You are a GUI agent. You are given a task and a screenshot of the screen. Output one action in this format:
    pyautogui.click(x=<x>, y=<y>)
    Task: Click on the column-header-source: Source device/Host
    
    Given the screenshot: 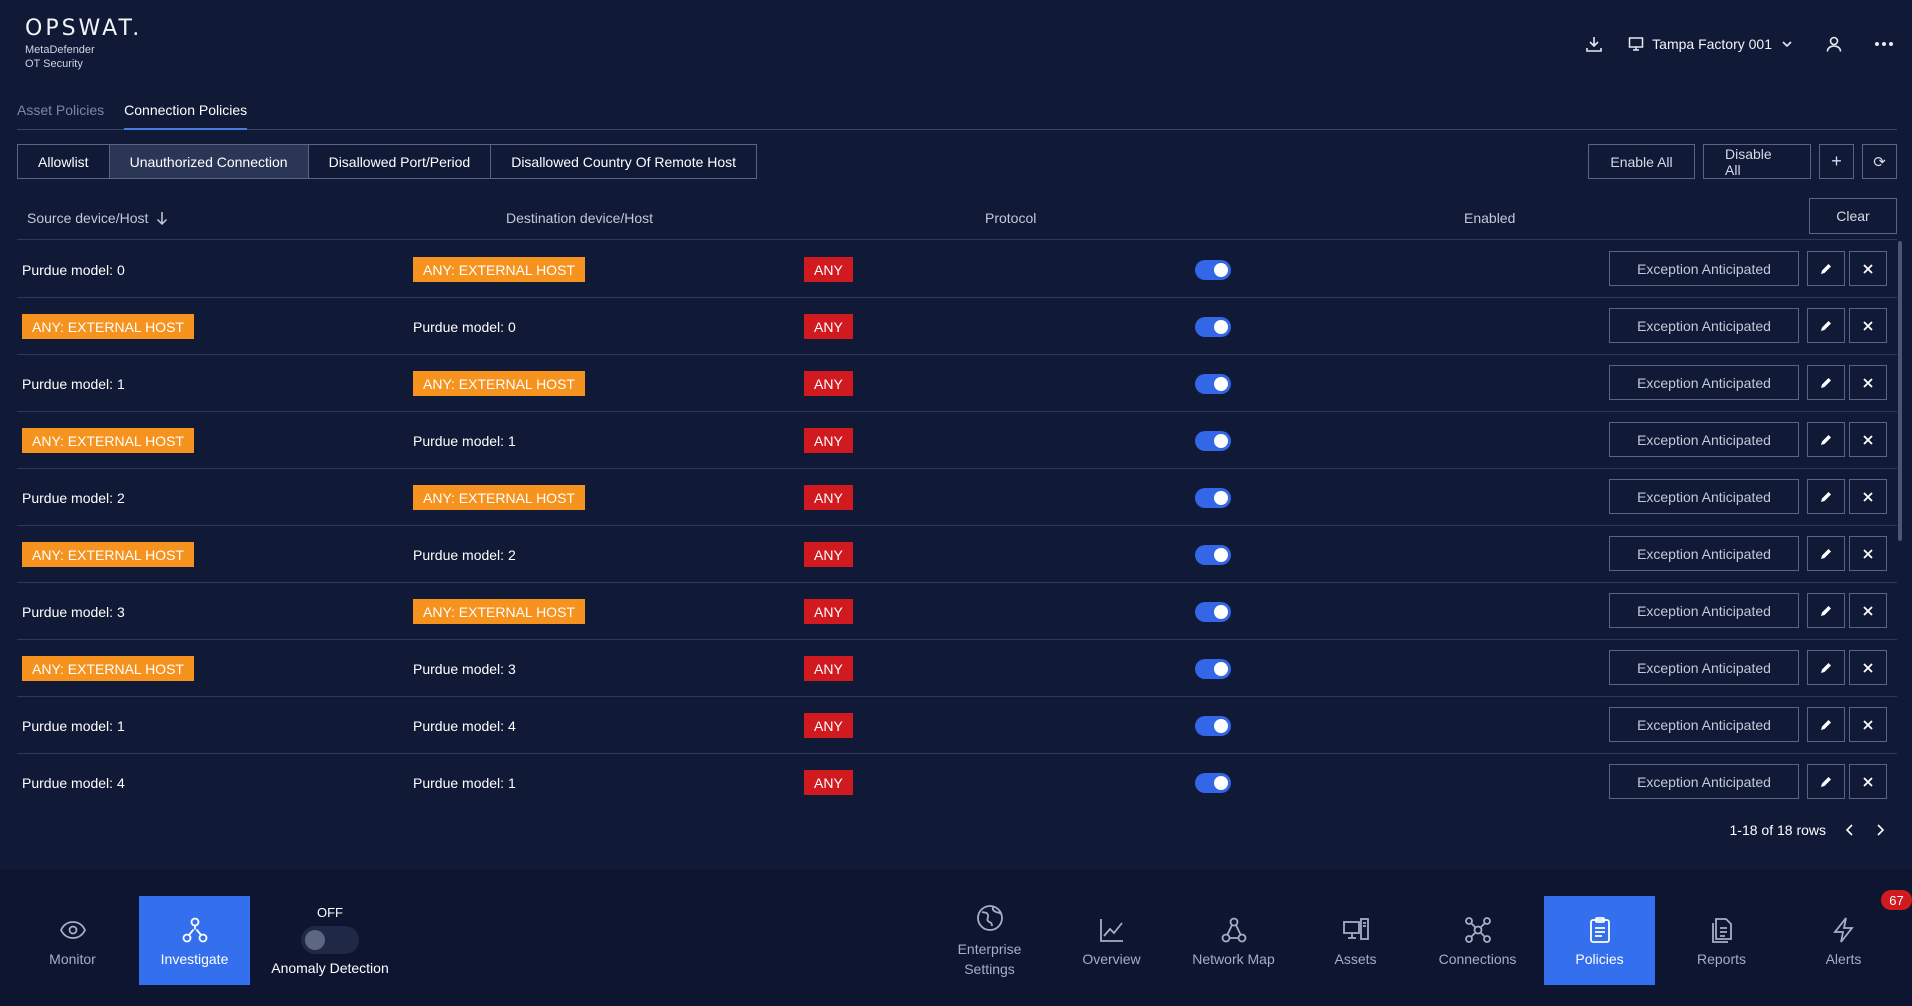 What is the action you would take?
    pyautogui.click(x=97, y=218)
    